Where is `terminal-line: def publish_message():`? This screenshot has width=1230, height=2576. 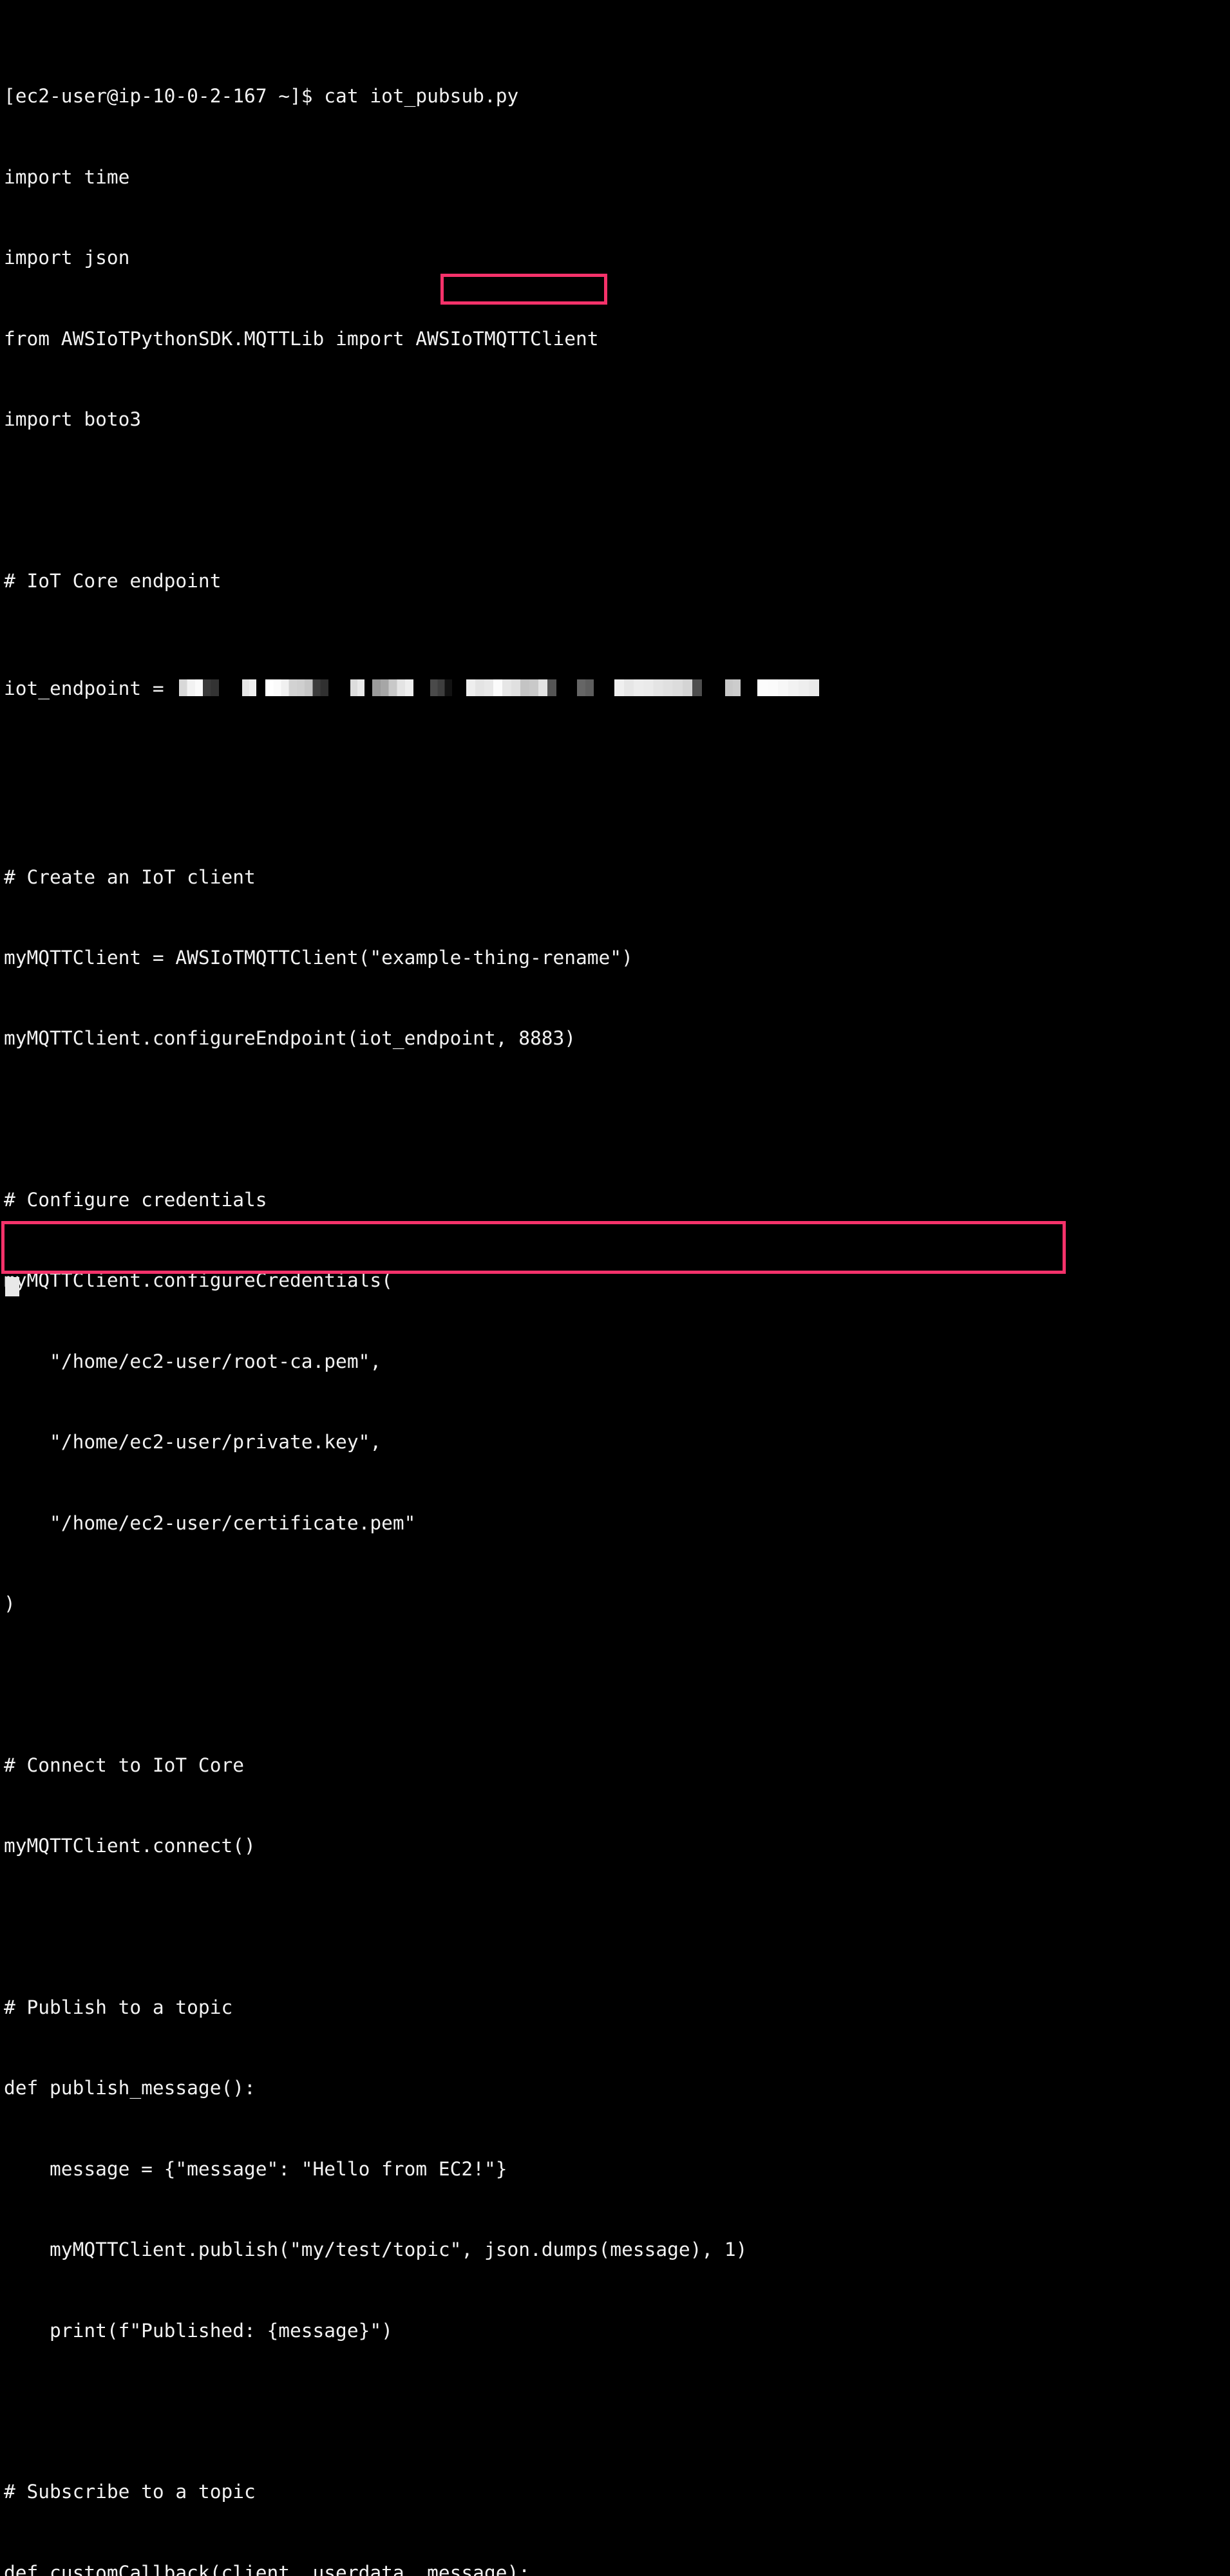 terminal-line: def publish_message(): is located at coordinates (130, 2088).